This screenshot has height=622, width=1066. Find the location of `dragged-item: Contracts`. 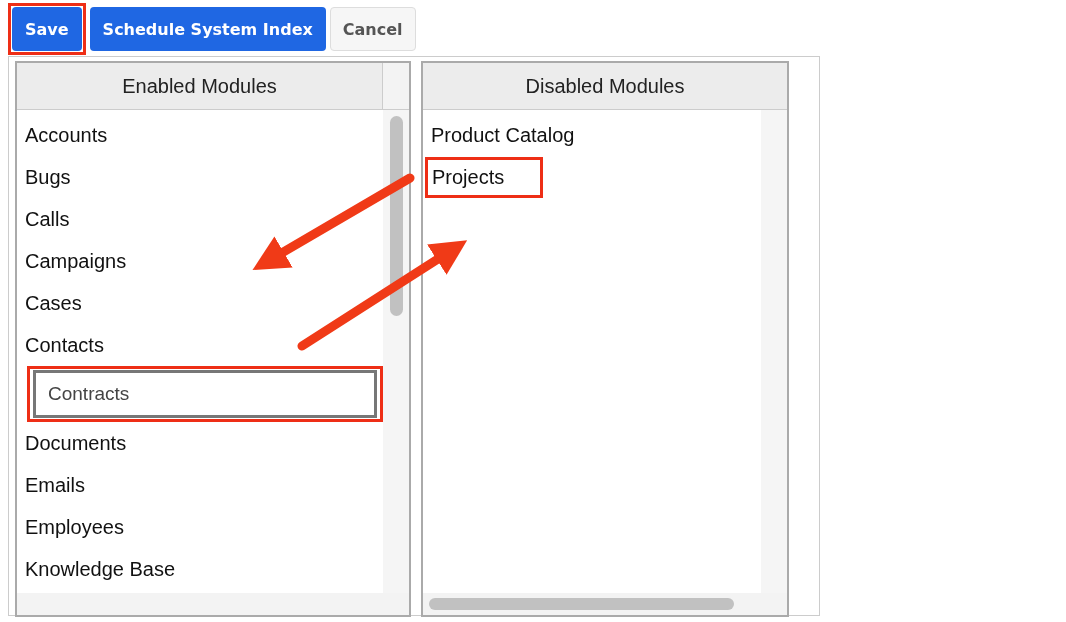

dragged-item: Contracts is located at coordinates (205, 394).